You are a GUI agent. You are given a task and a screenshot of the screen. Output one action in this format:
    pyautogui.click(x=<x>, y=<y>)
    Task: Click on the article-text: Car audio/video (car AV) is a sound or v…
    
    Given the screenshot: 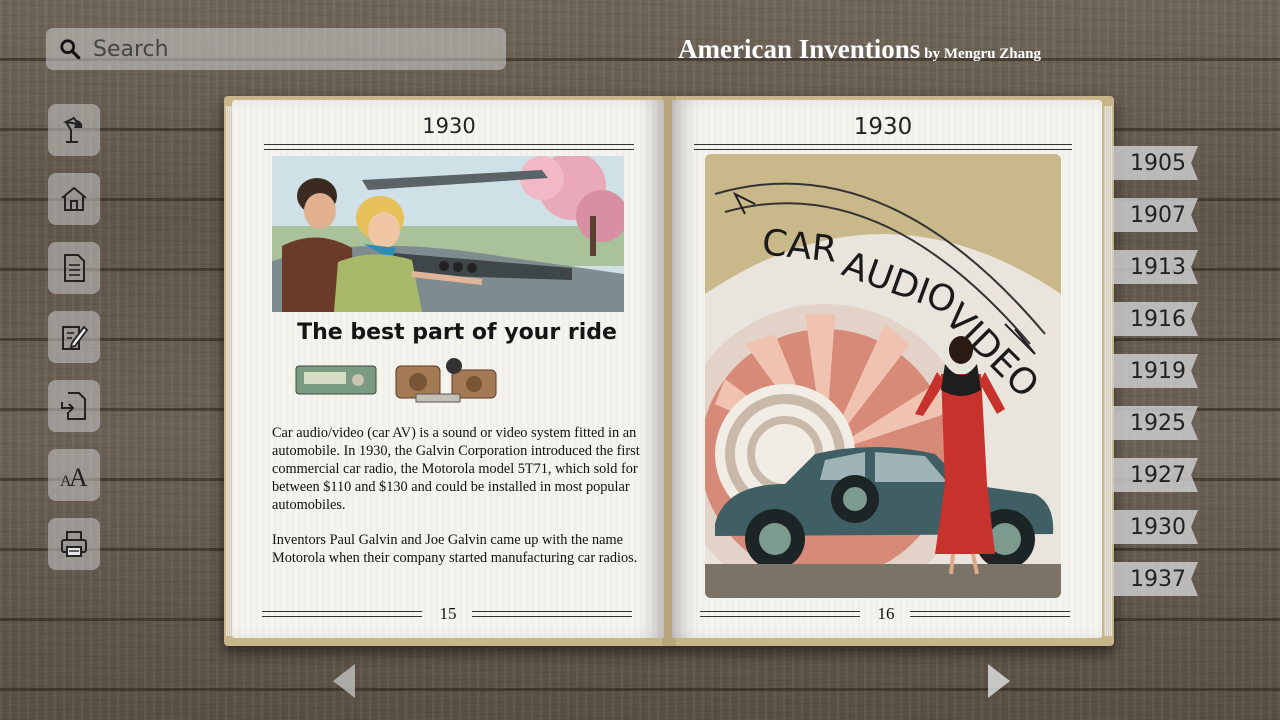 What is the action you would take?
    pyautogui.click(x=457, y=504)
    